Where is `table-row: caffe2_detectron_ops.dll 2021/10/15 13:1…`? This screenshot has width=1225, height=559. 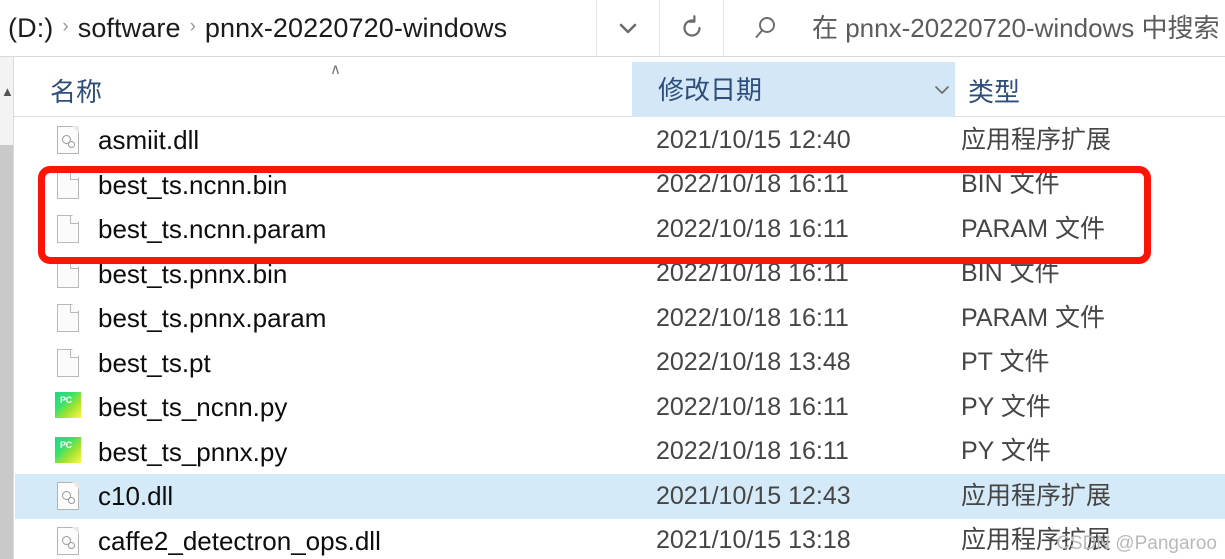
table-row: caffe2_detectron_ops.dll 2021/10/15 13:1… is located at coordinates (620, 539).